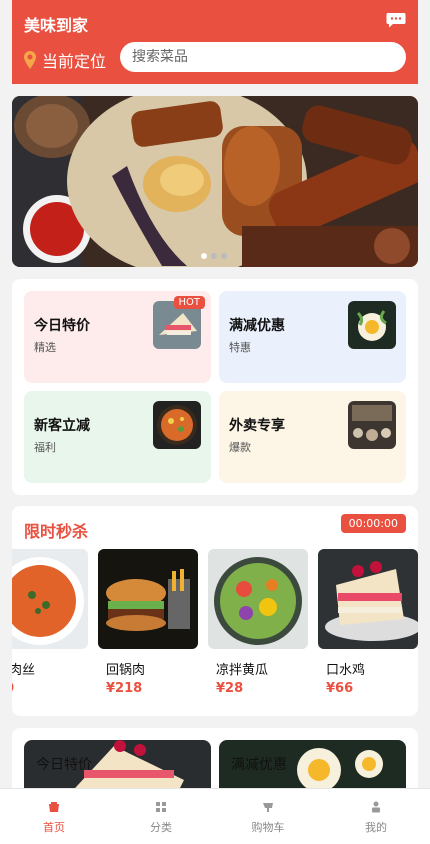  Describe the element at coordinates (189, 302) in the screenshot. I see `hot-badge: HOT` at that location.